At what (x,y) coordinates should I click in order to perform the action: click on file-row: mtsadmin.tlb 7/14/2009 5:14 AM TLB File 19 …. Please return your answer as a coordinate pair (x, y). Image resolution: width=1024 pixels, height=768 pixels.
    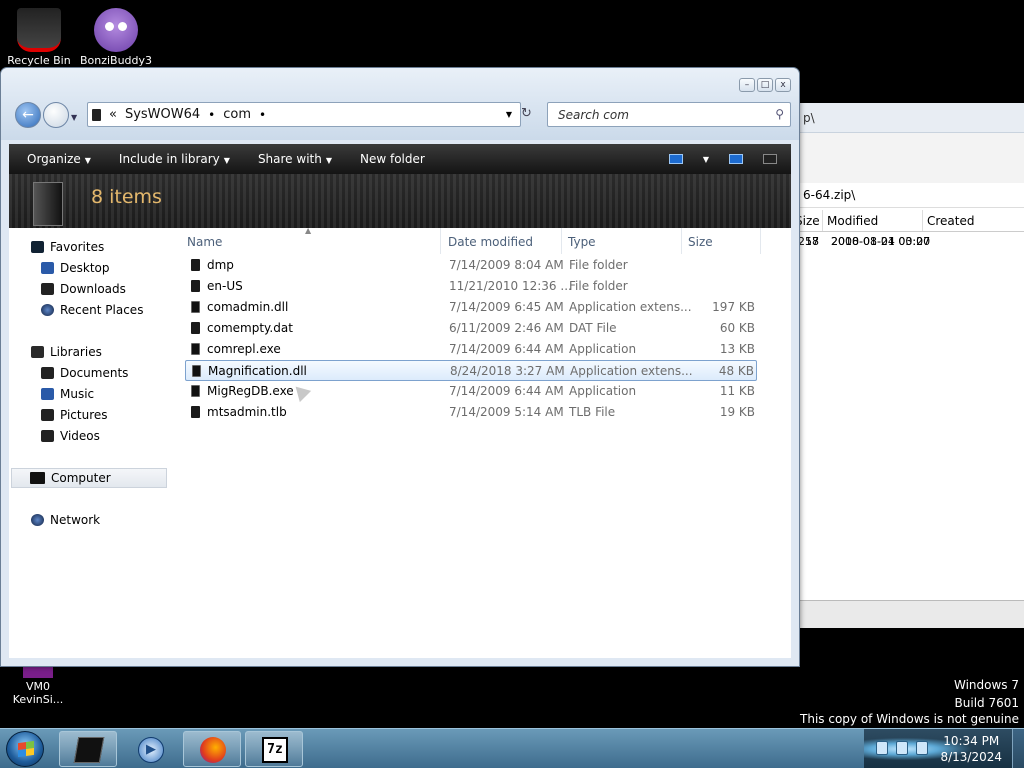
    Looking at the image, I should click on (471, 412).